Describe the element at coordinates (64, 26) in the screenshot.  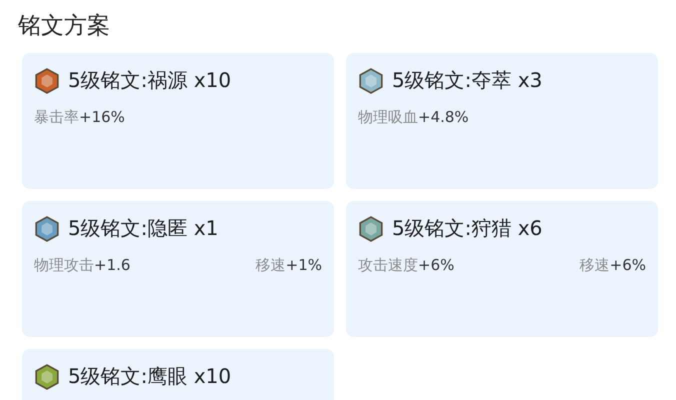
I see `section-title: 铭文方案` at that location.